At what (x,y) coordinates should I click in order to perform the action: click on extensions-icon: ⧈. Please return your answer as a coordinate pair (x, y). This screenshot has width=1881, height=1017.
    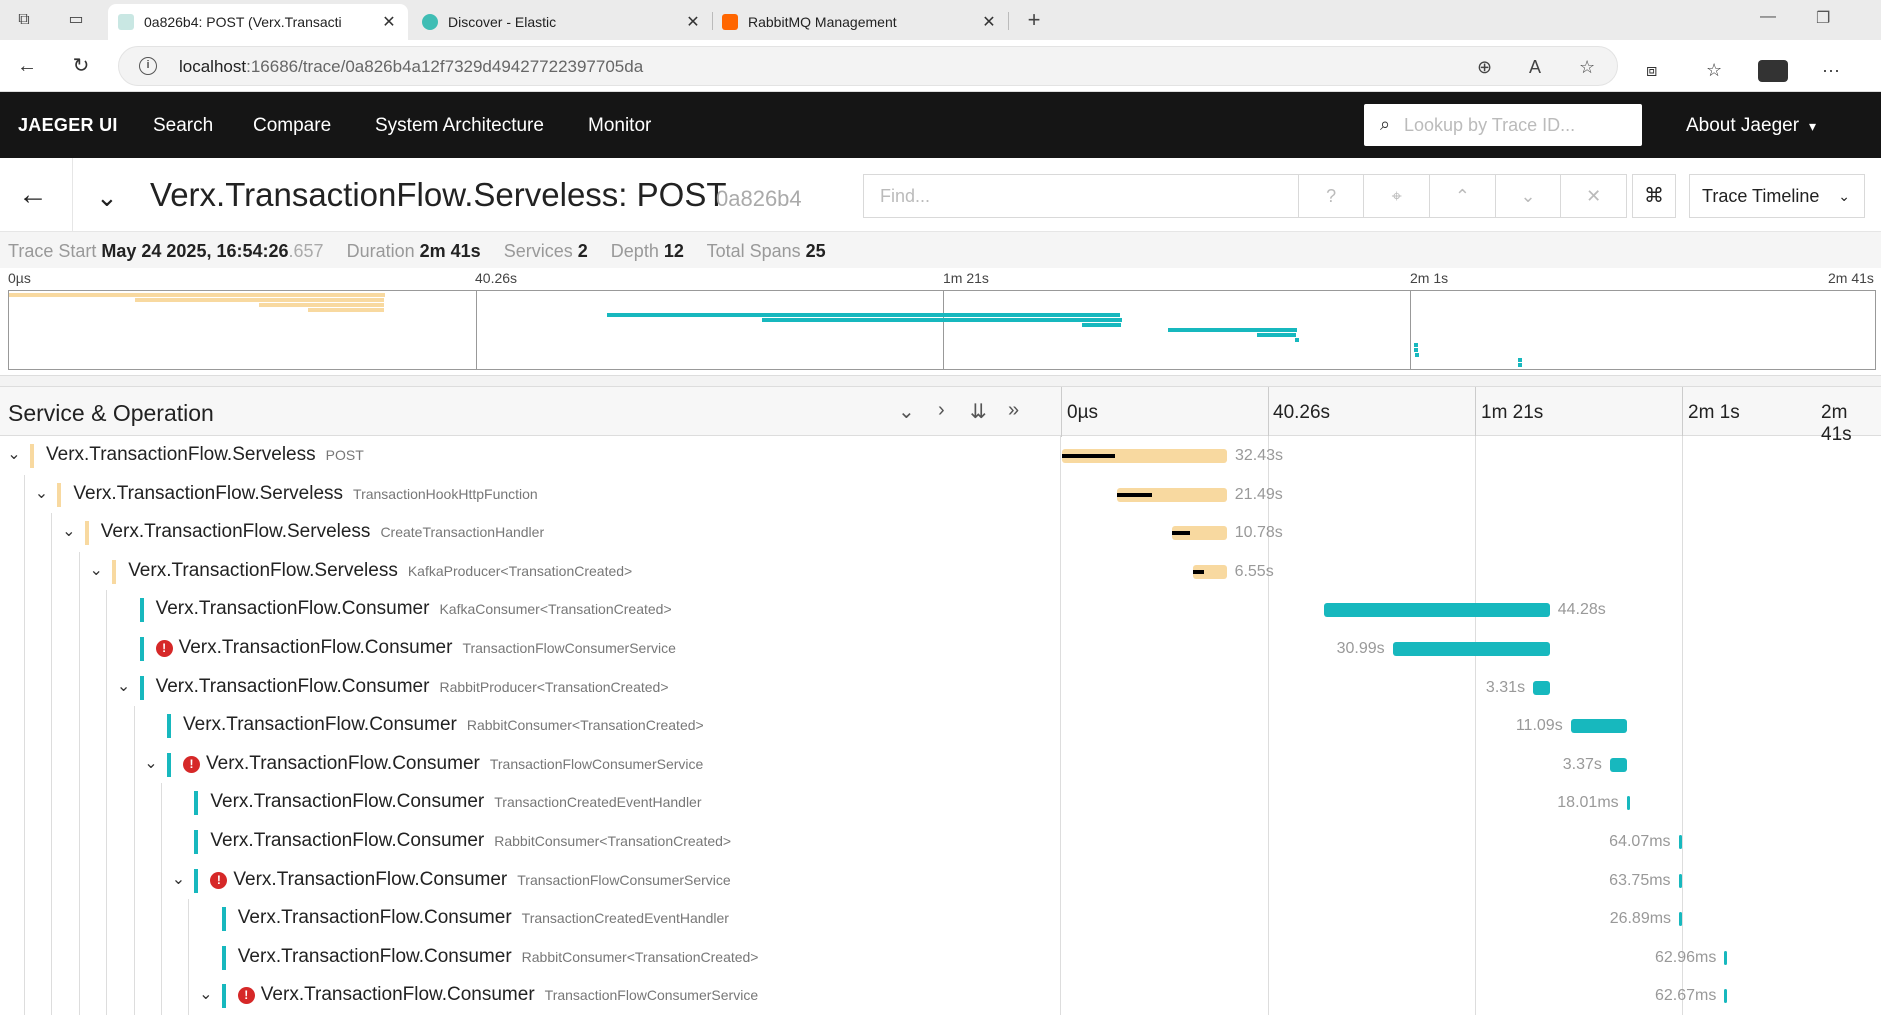
    Looking at the image, I should click on (1651, 70).